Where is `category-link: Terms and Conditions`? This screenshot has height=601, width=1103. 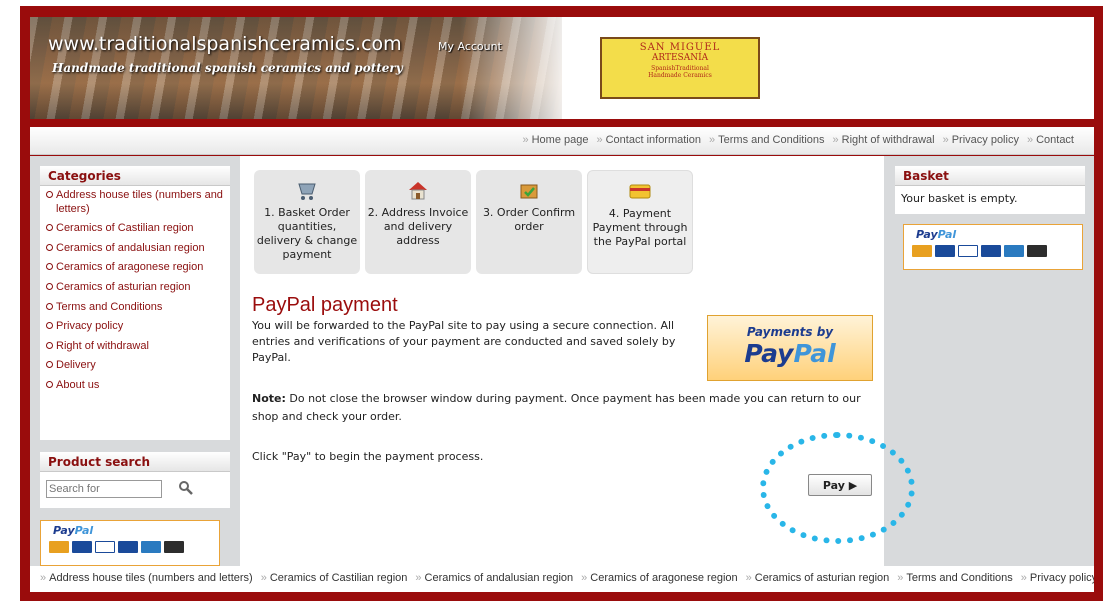
category-link: Terms and Conditions is located at coordinates (136, 308).